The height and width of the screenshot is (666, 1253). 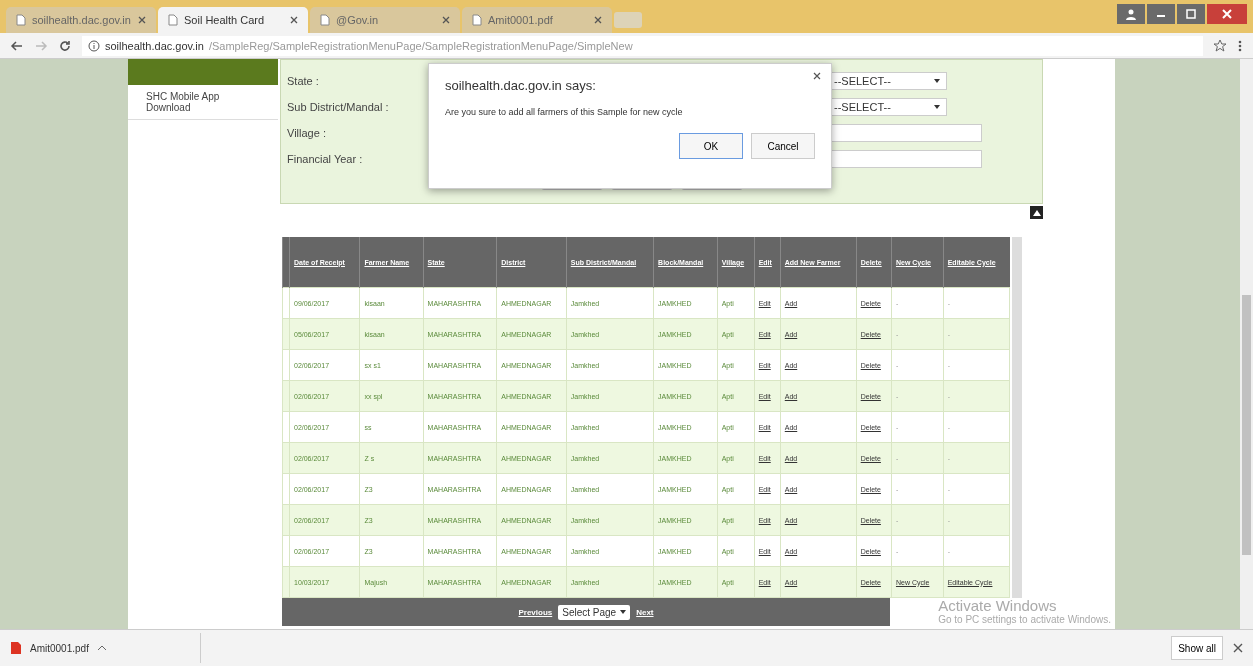 What do you see at coordinates (65, 45) in the screenshot?
I see `reload-icon` at bounding box center [65, 45].